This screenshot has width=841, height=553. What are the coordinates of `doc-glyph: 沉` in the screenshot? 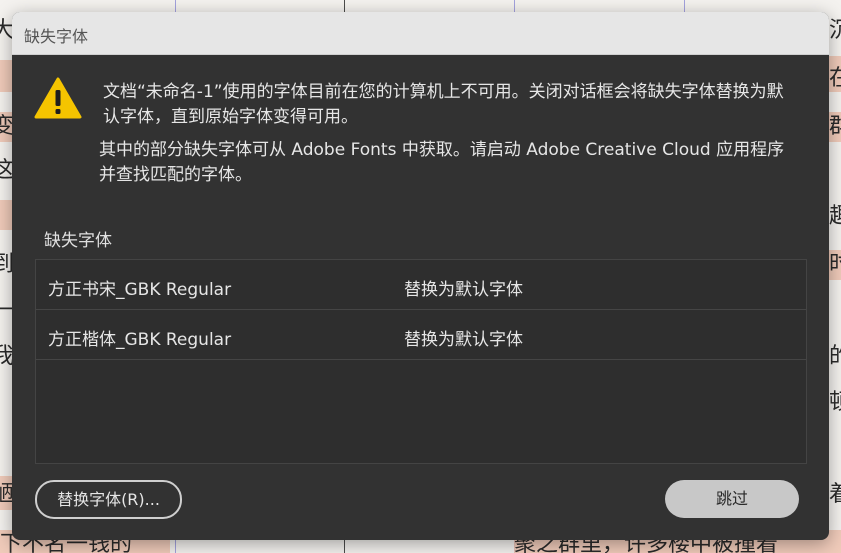 It's located at (835, 30).